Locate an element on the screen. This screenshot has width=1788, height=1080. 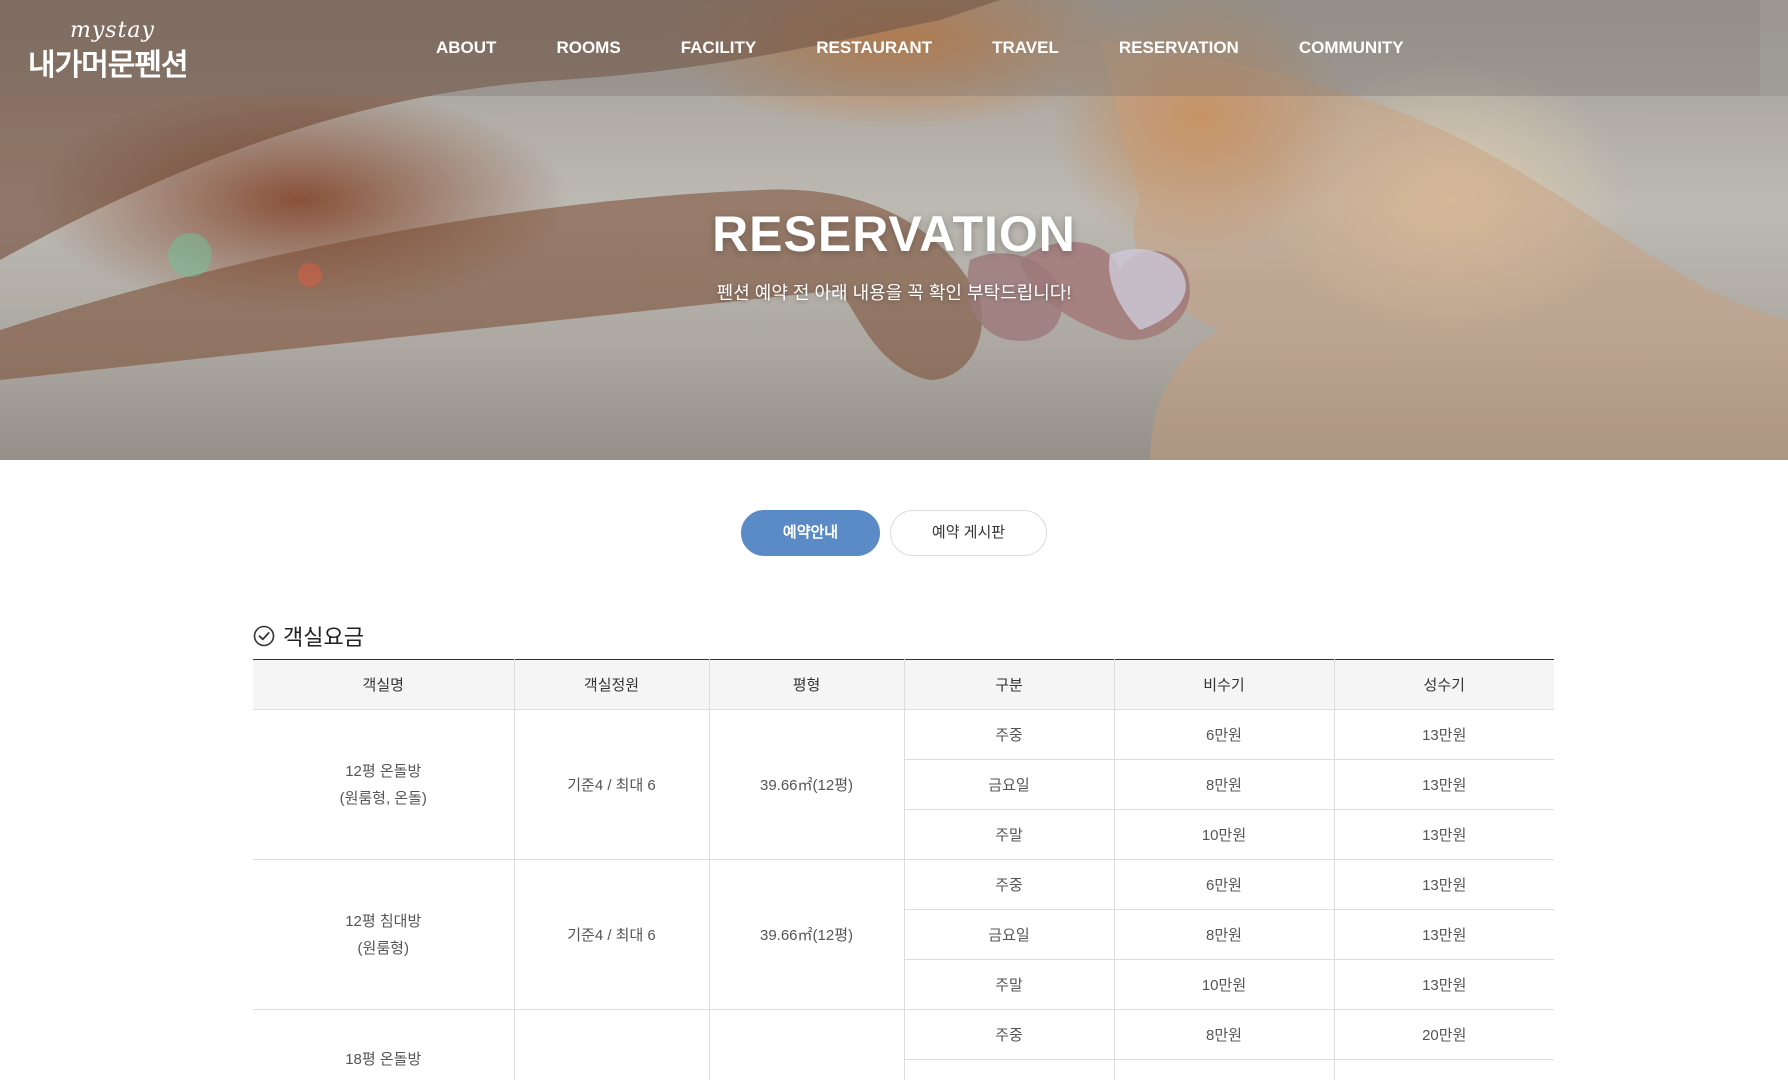
room-name: 12평 침대방 is located at coordinates (383, 921).